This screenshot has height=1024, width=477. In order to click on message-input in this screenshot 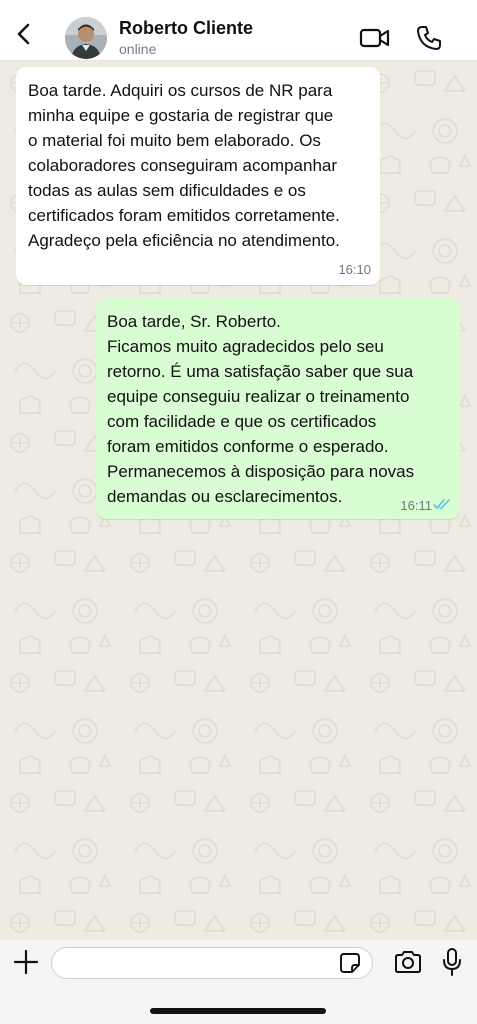, I will do `click(212, 963)`.